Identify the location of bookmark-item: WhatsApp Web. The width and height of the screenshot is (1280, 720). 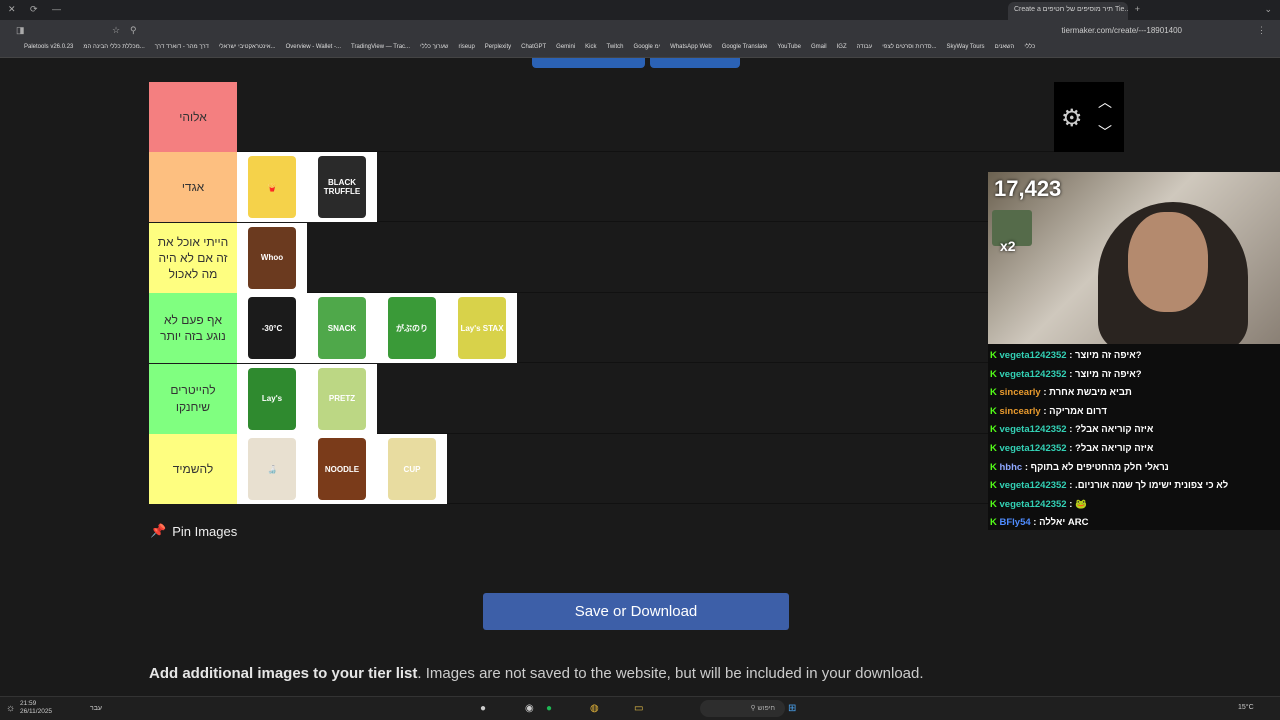
(691, 49).